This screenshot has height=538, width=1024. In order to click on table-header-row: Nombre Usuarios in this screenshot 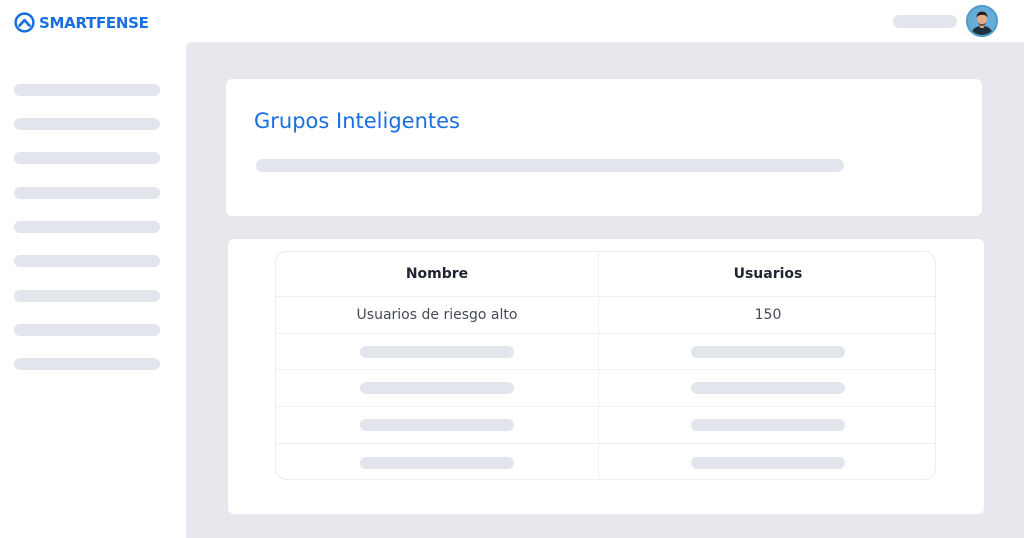, I will do `click(605, 274)`.